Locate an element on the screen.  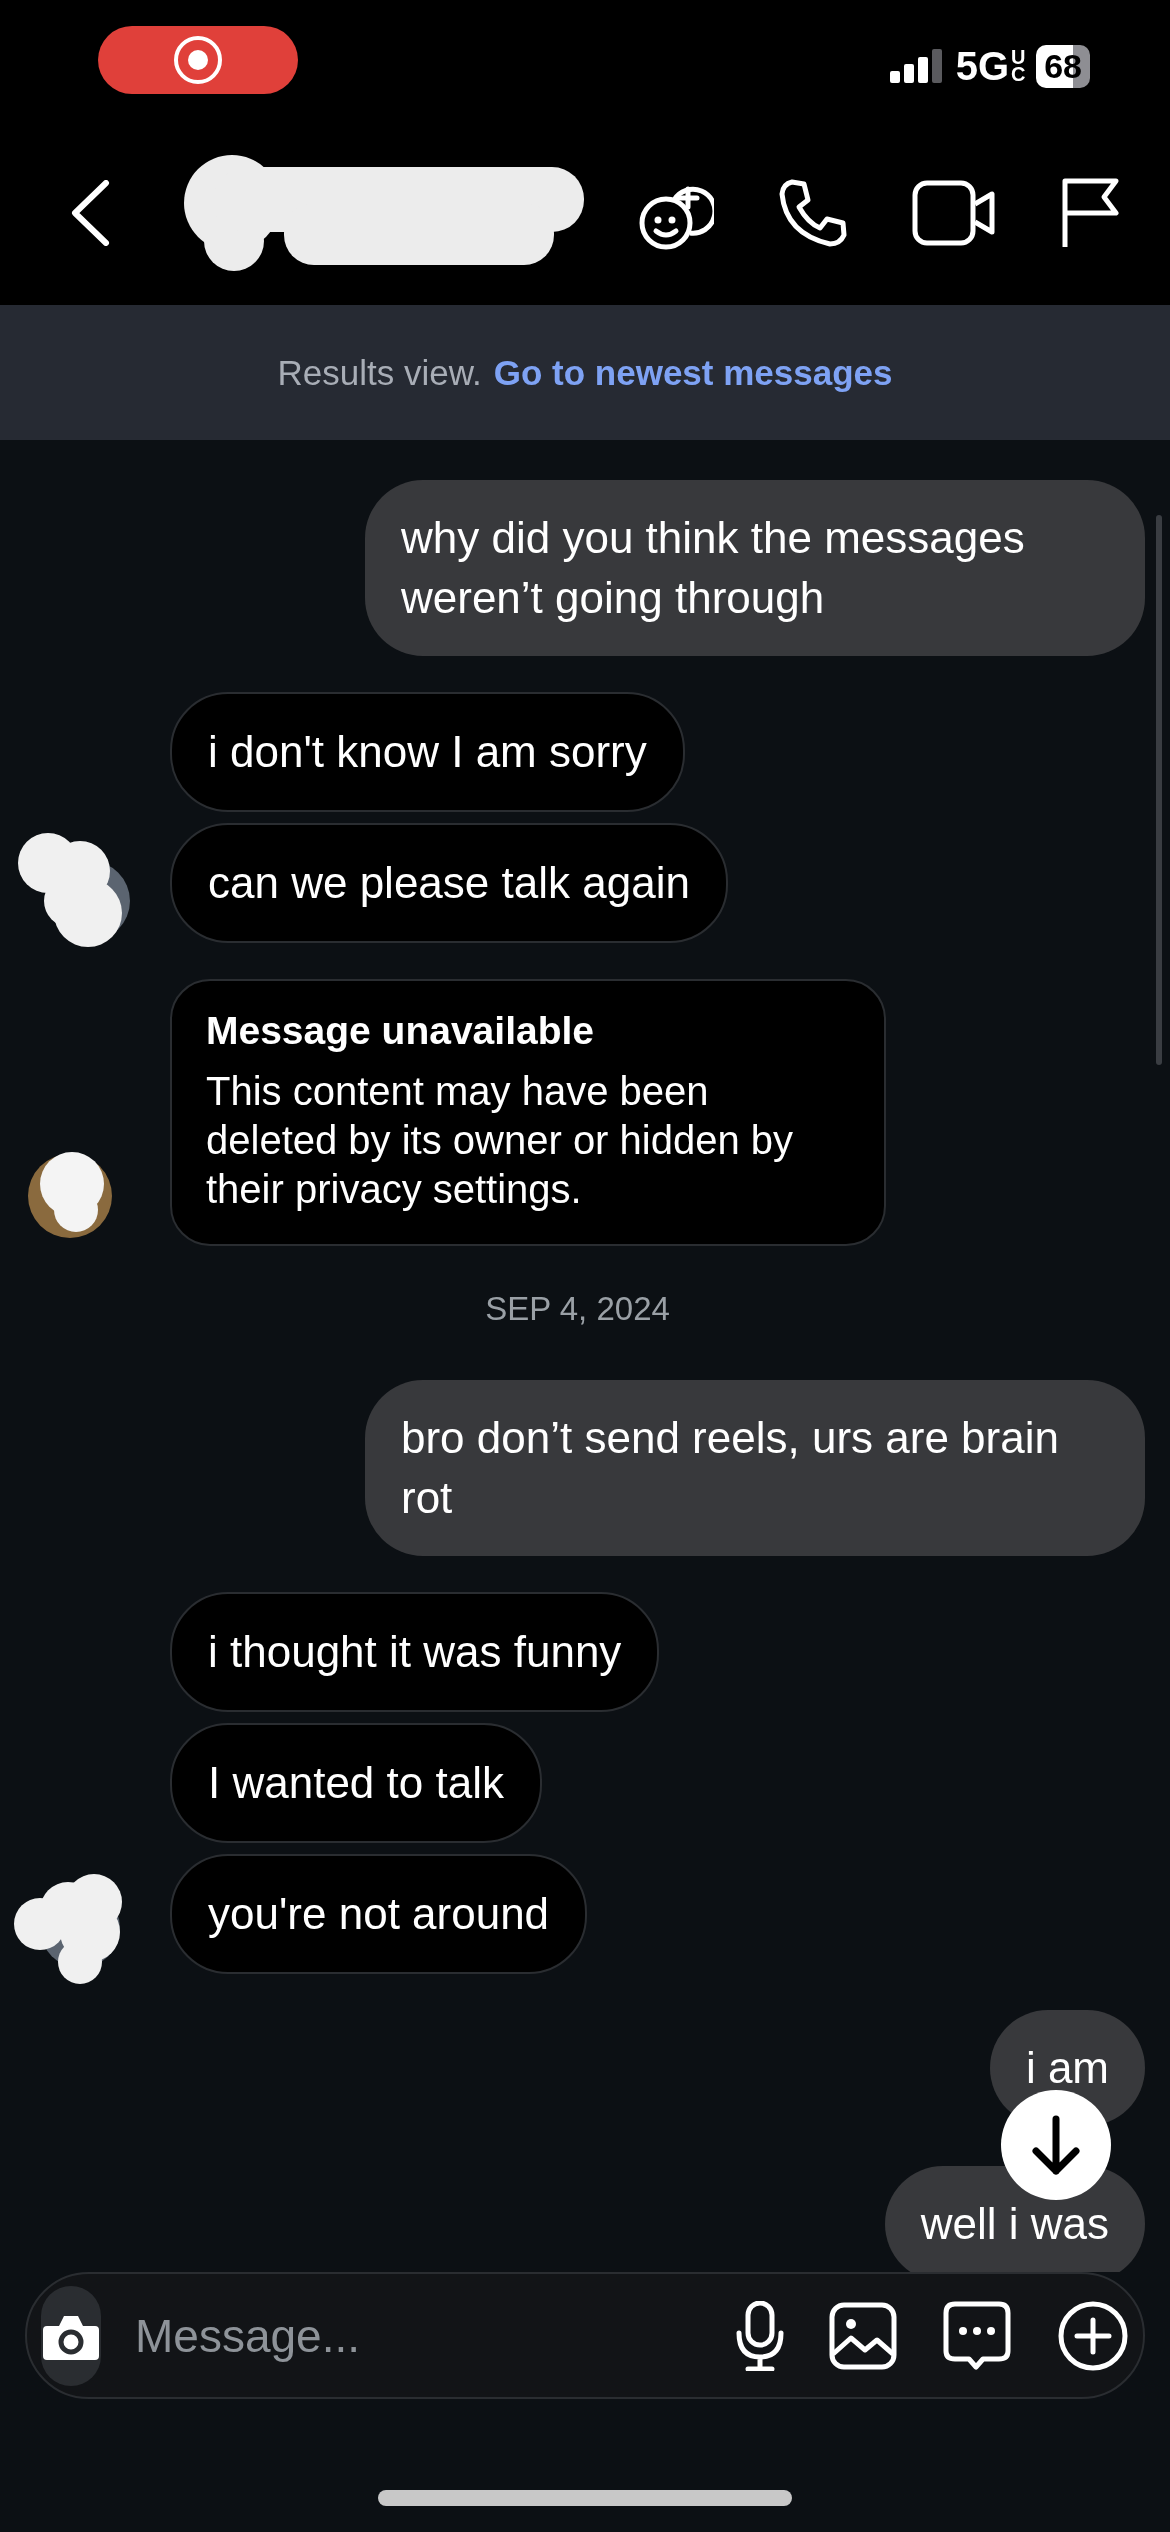
newest-messages-link: Go to newest messages is located at coordinates (693, 372).